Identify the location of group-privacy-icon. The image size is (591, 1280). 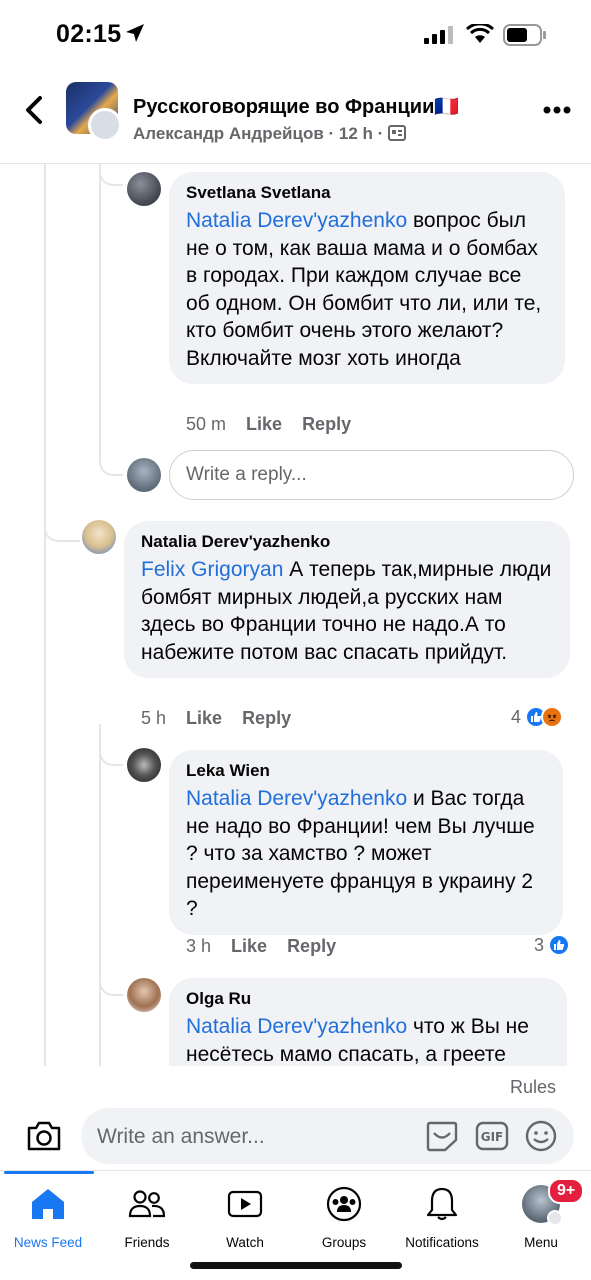
(397, 133).